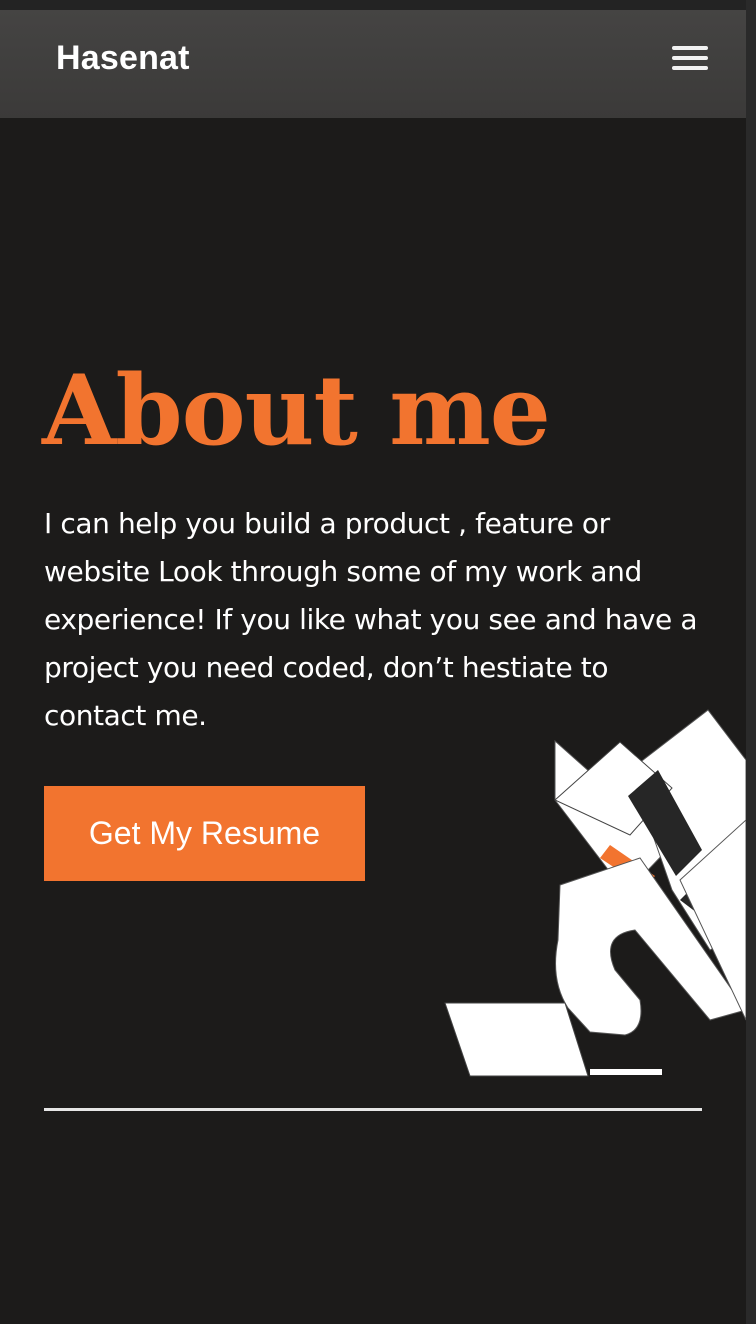 The width and height of the screenshot is (756, 1324). Describe the element at coordinates (123, 58) in the screenshot. I see `brand-logo: Hasenat` at that location.